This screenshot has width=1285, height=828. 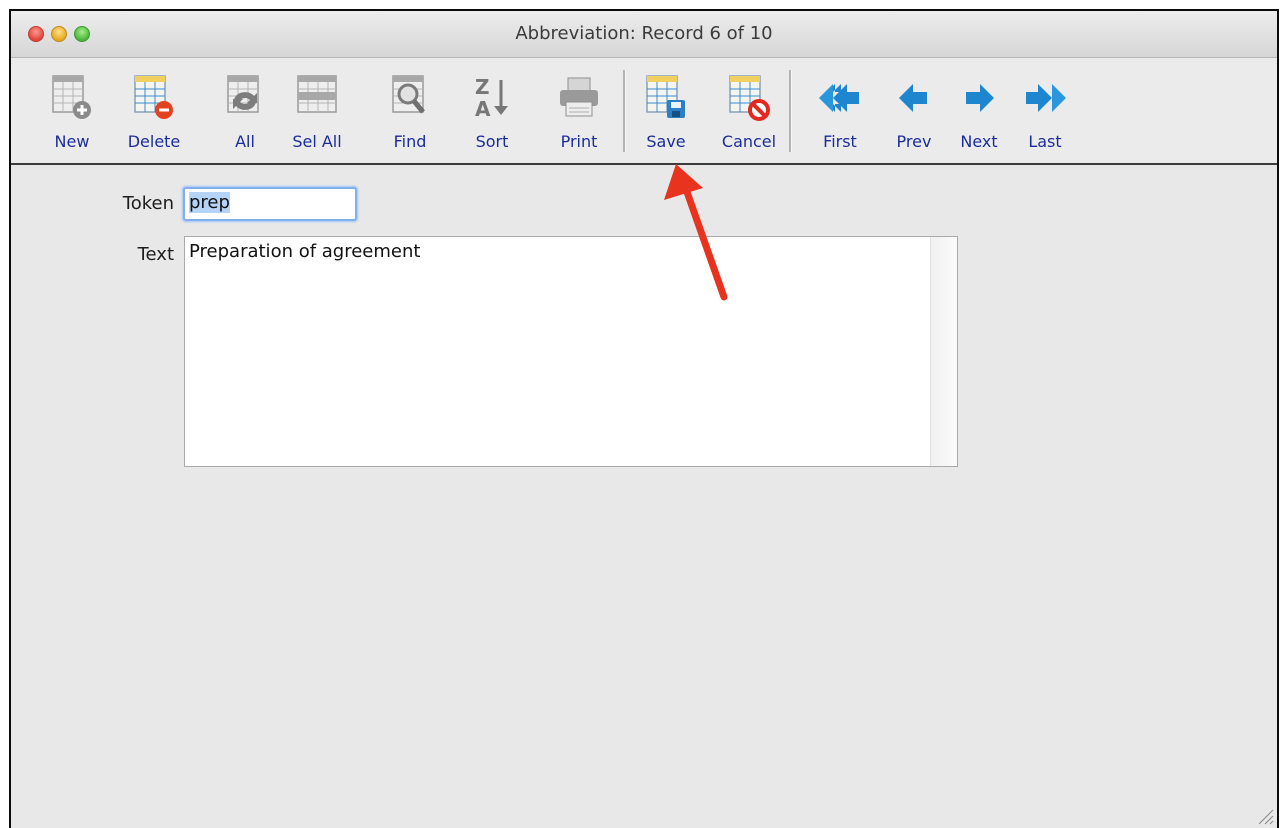 What do you see at coordinates (943, 351) in the screenshot?
I see `text-area-scrollbar` at bounding box center [943, 351].